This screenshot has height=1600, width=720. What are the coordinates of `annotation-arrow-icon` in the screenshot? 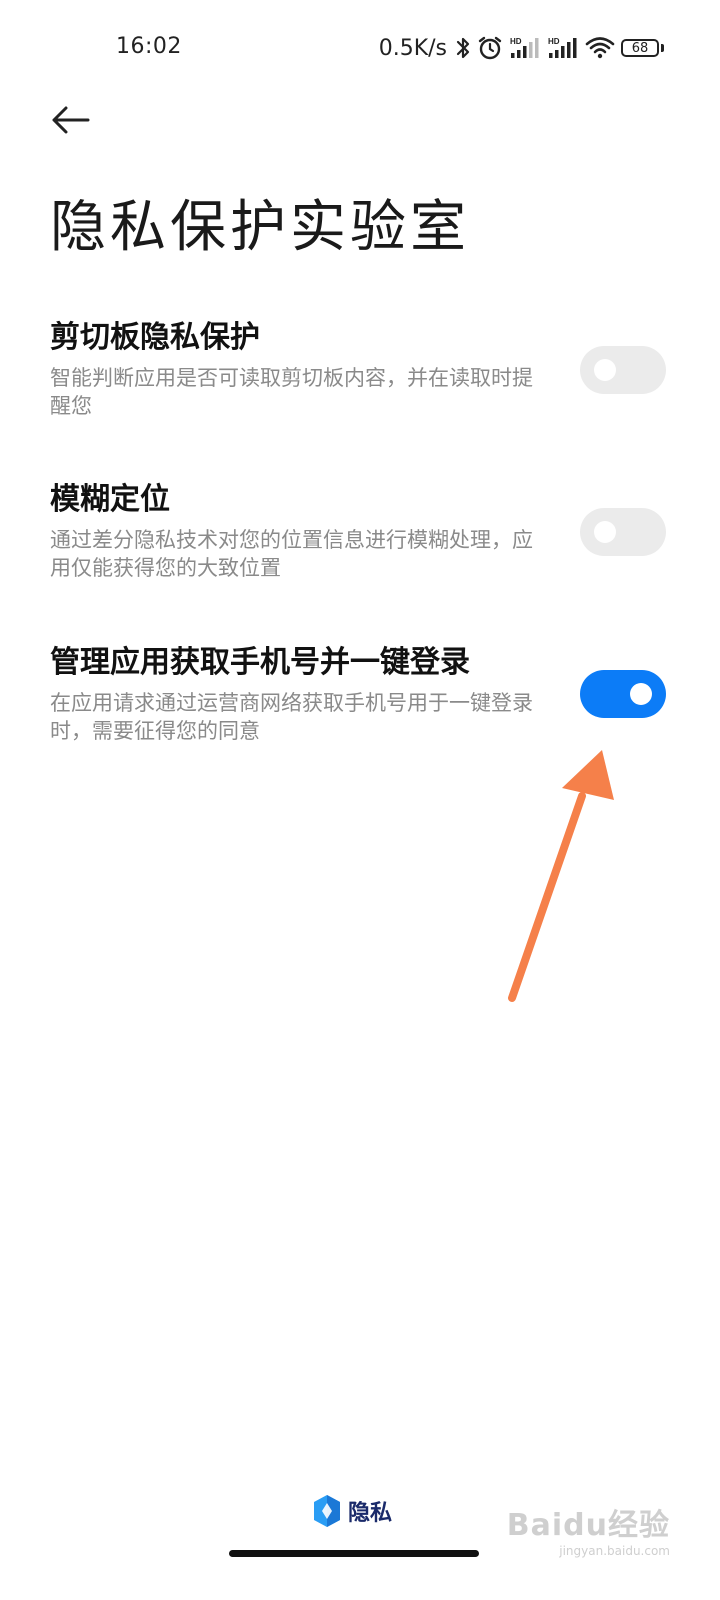 It's located at (561, 876).